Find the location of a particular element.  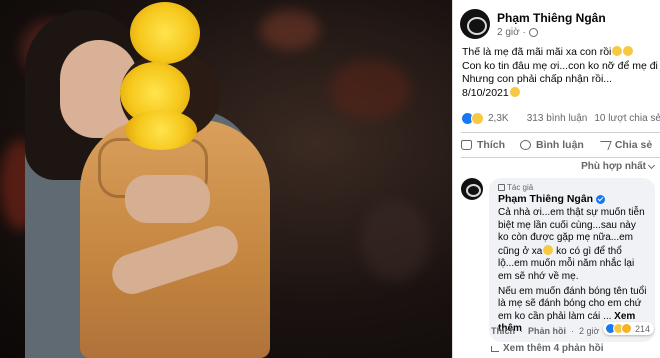

view-more-replies-link: Xem thêm 4 phản hồi is located at coordinates (547, 348).